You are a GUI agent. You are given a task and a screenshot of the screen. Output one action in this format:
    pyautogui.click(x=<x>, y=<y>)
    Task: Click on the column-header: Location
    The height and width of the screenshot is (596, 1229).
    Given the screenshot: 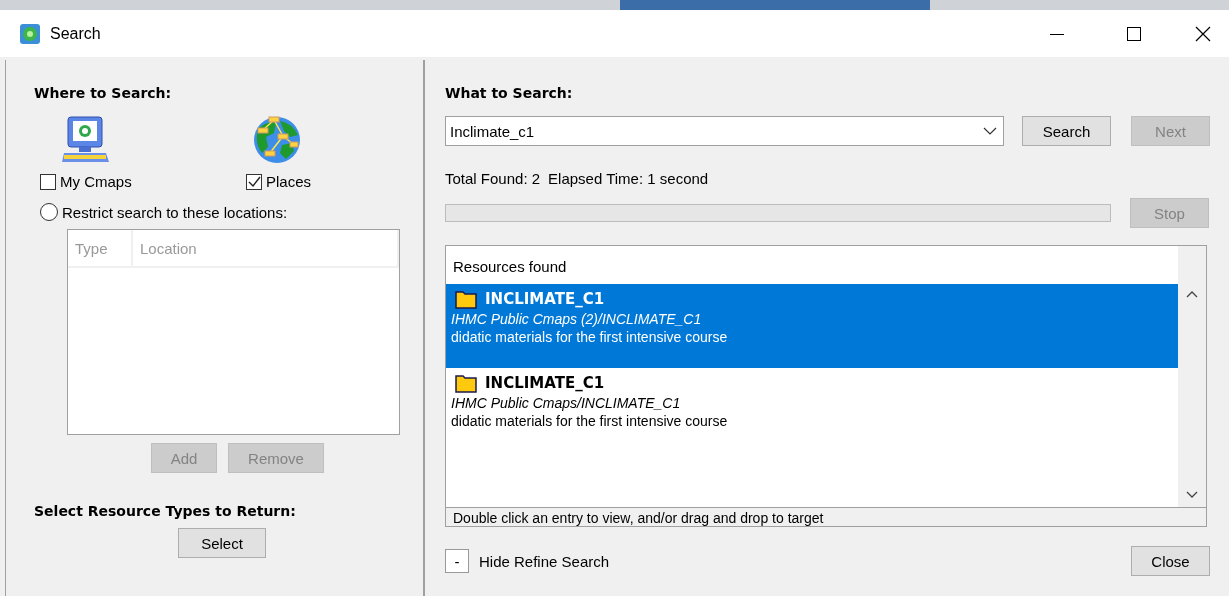 What is the action you would take?
    pyautogui.click(x=266, y=248)
    